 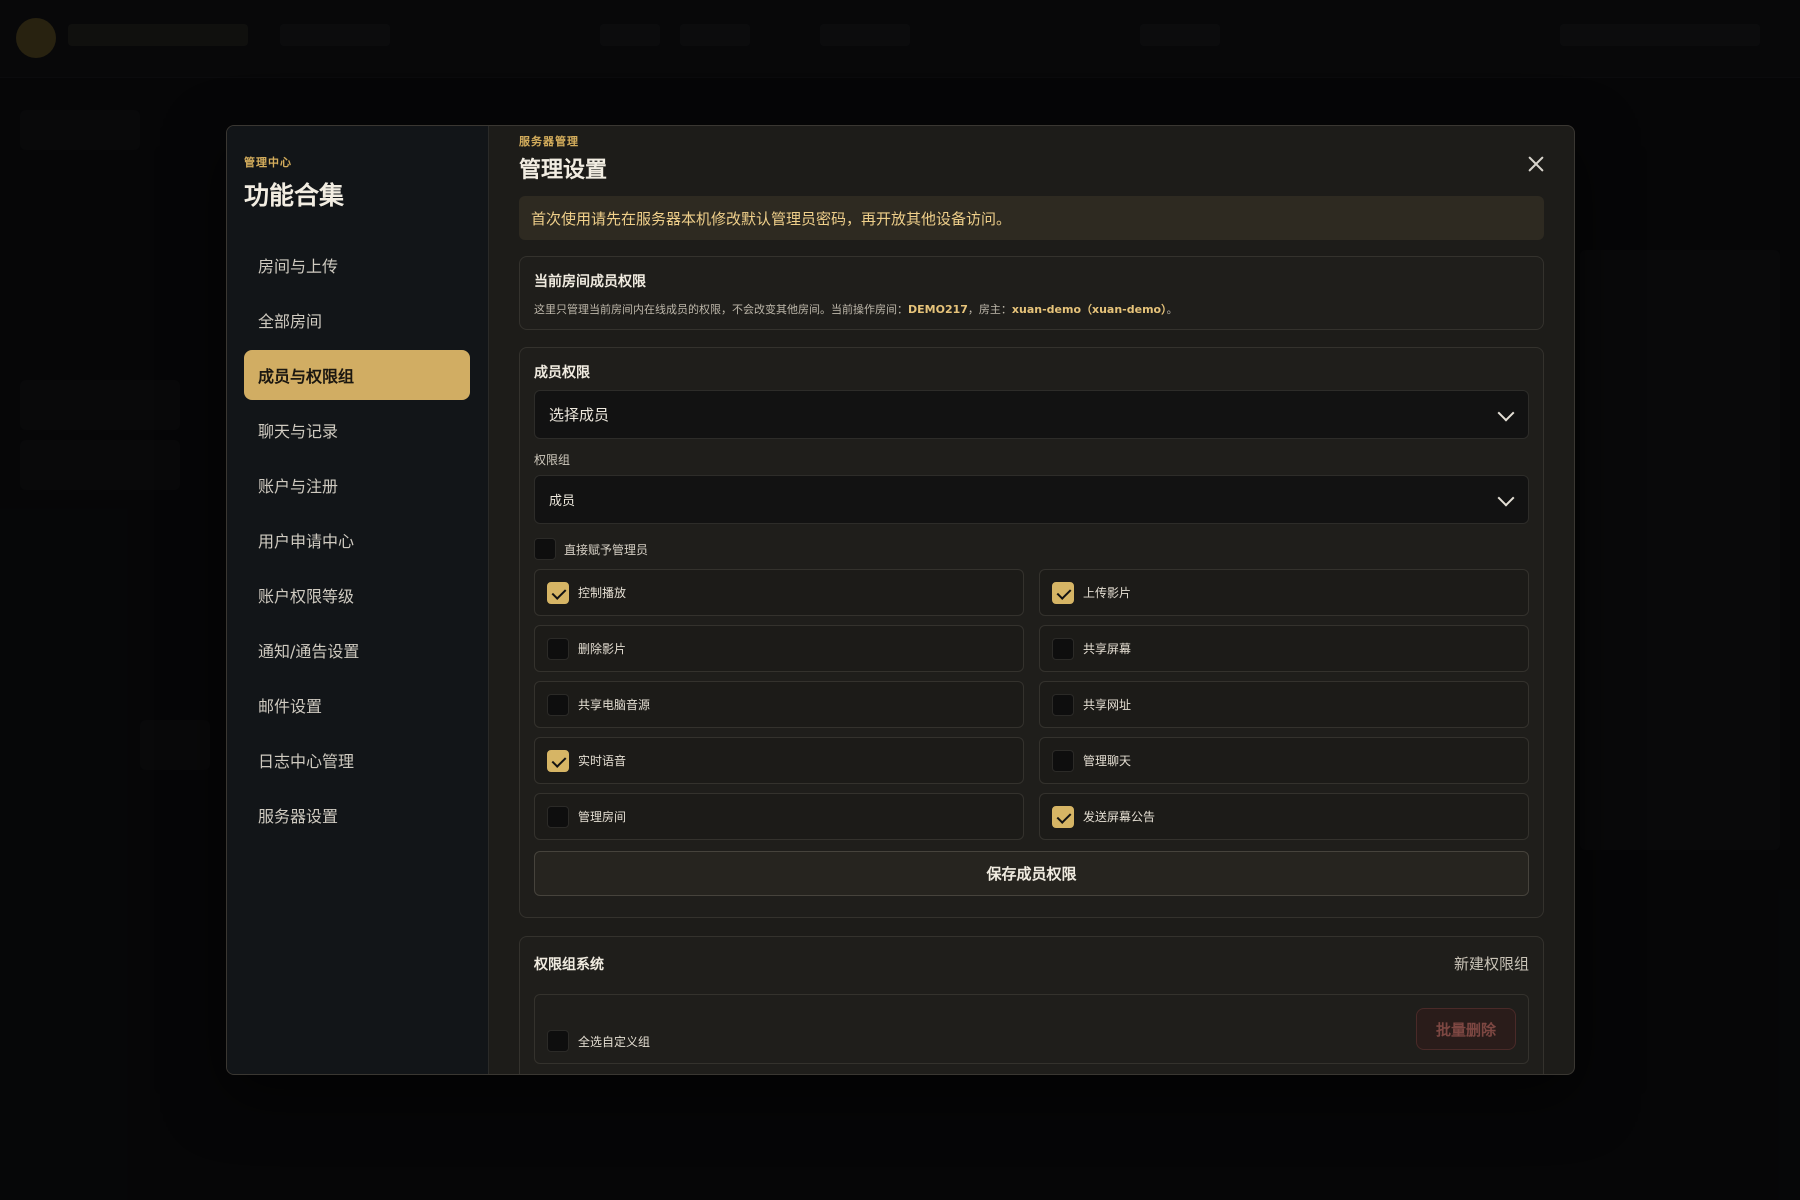 I want to click on permission-group-card: 权限组系统 新建权限组 全选自定义组 批量删除, so click(x=1031, y=1005).